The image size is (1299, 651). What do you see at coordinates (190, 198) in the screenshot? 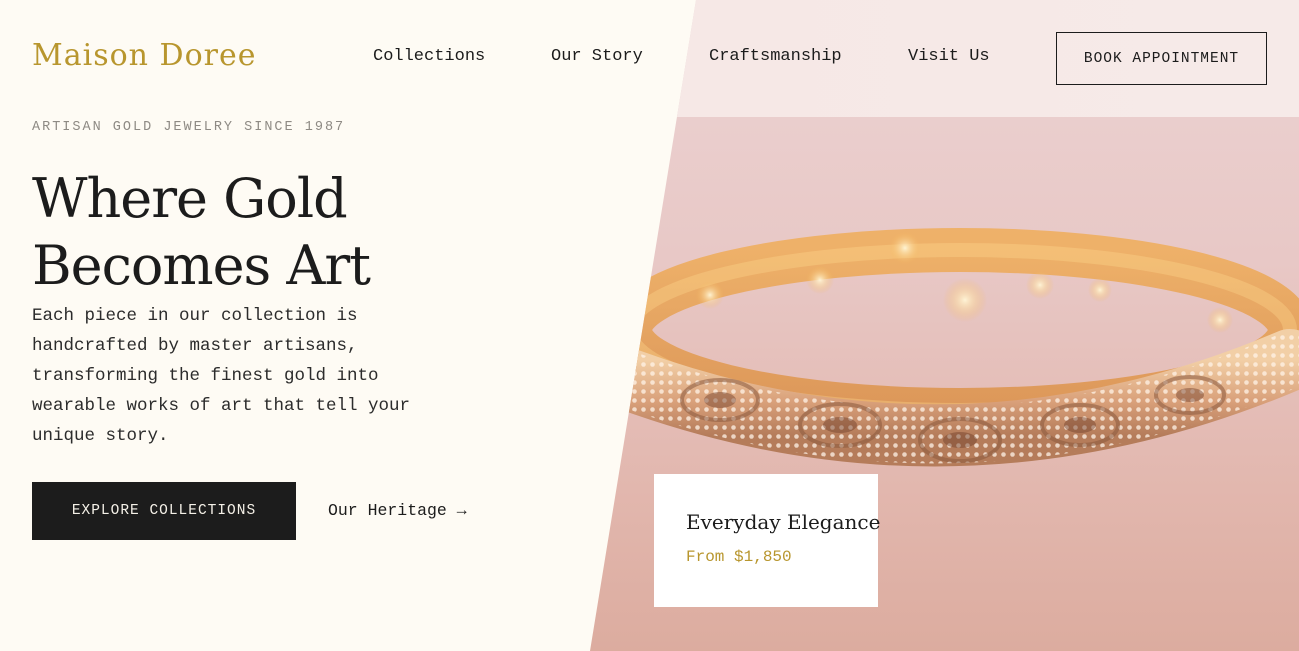
I see `hero-headline-line1: Where Gold` at bounding box center [190, 198].